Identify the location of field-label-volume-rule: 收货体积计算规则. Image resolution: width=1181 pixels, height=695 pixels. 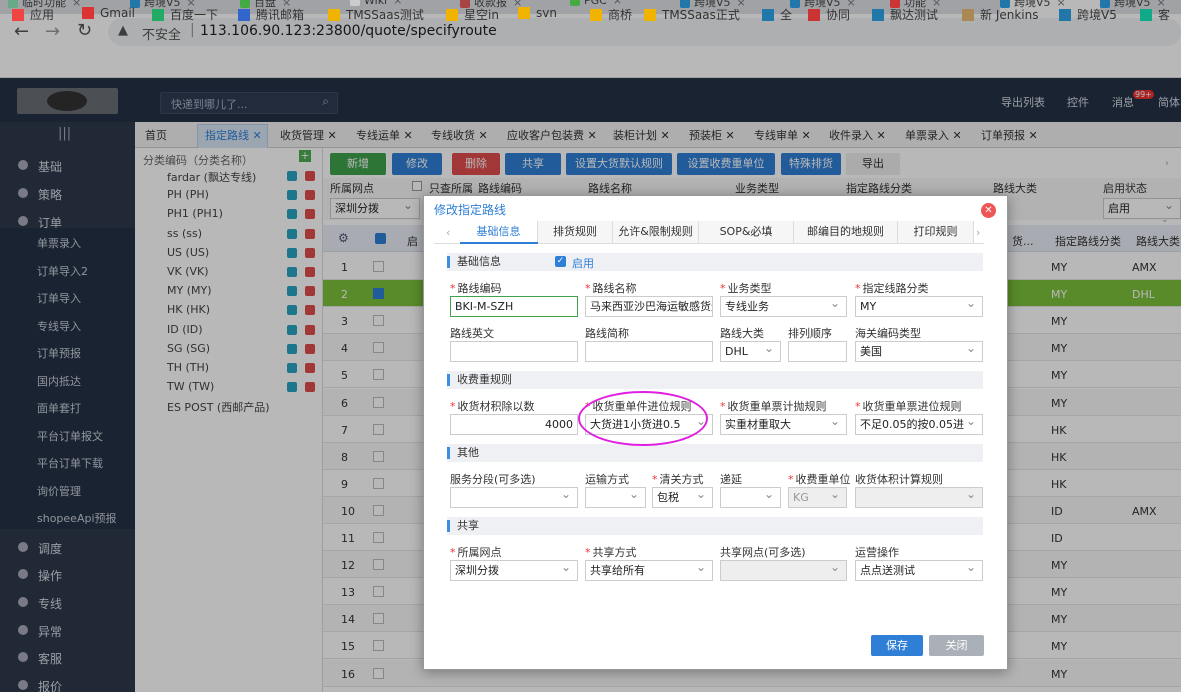
(899, 479).